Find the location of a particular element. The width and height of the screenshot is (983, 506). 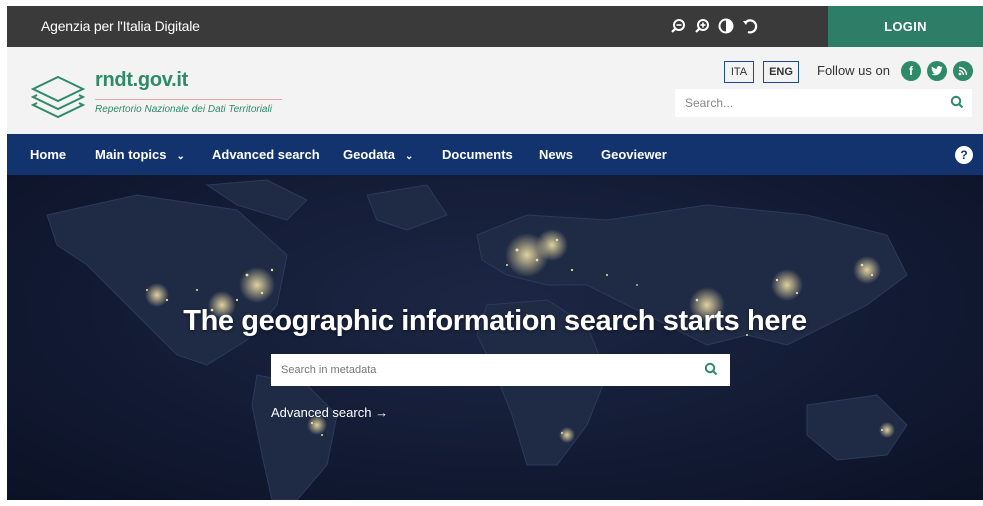

nav-item-label: Geoviewer is located at coordinates (634, 154).